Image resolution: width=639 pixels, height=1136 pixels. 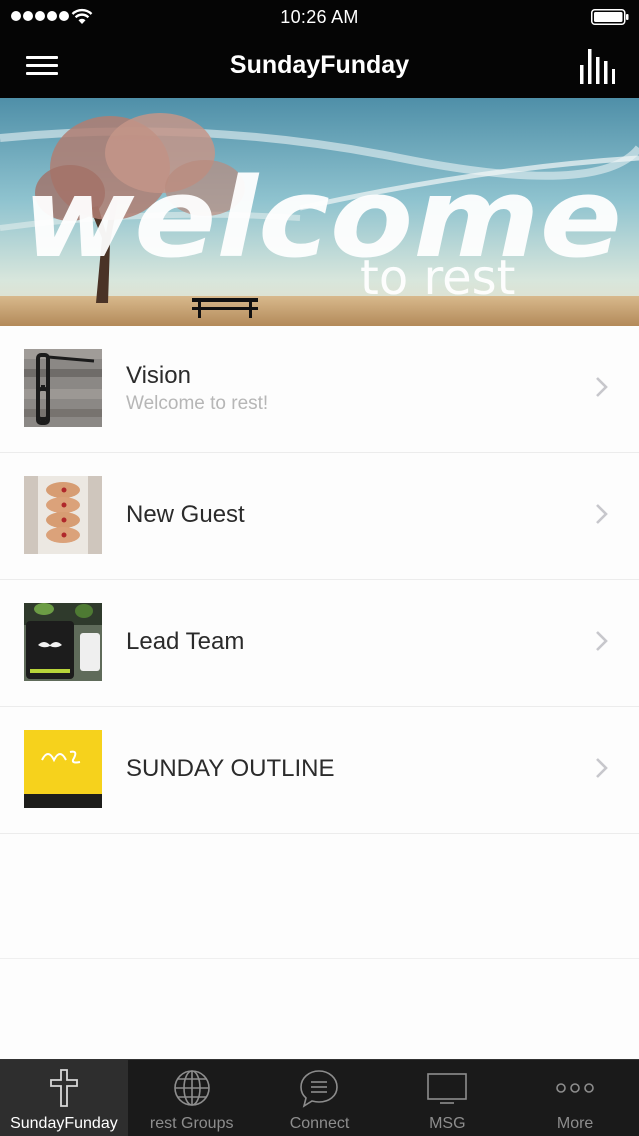 What do you see at coordinates (230, 768) in the screenshot?
I see `list-item-title: SUNDAY OUTLINE` at bounding box center [230, 768].